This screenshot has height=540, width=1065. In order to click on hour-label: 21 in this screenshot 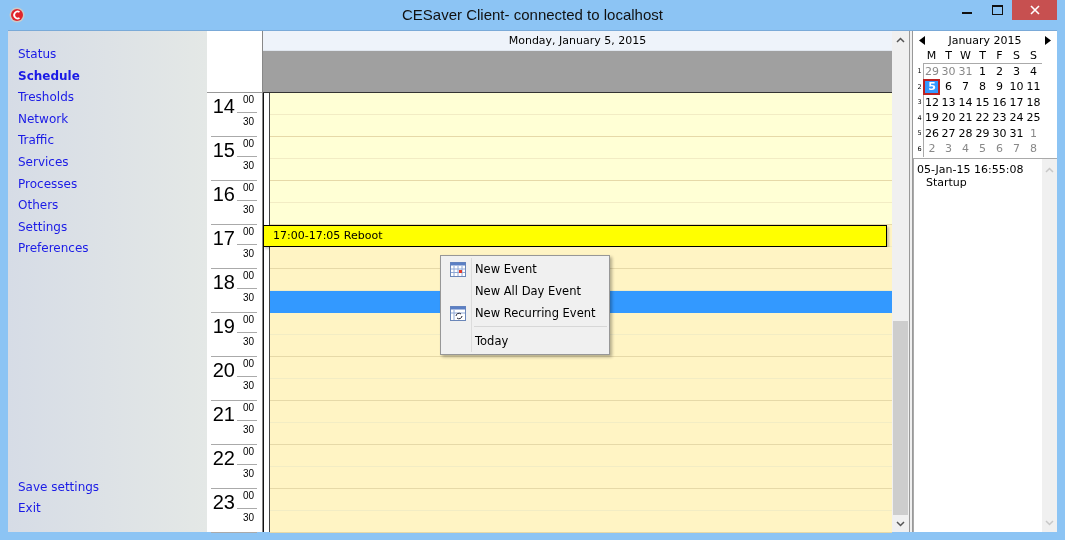, I will do `click(223, 414)`.